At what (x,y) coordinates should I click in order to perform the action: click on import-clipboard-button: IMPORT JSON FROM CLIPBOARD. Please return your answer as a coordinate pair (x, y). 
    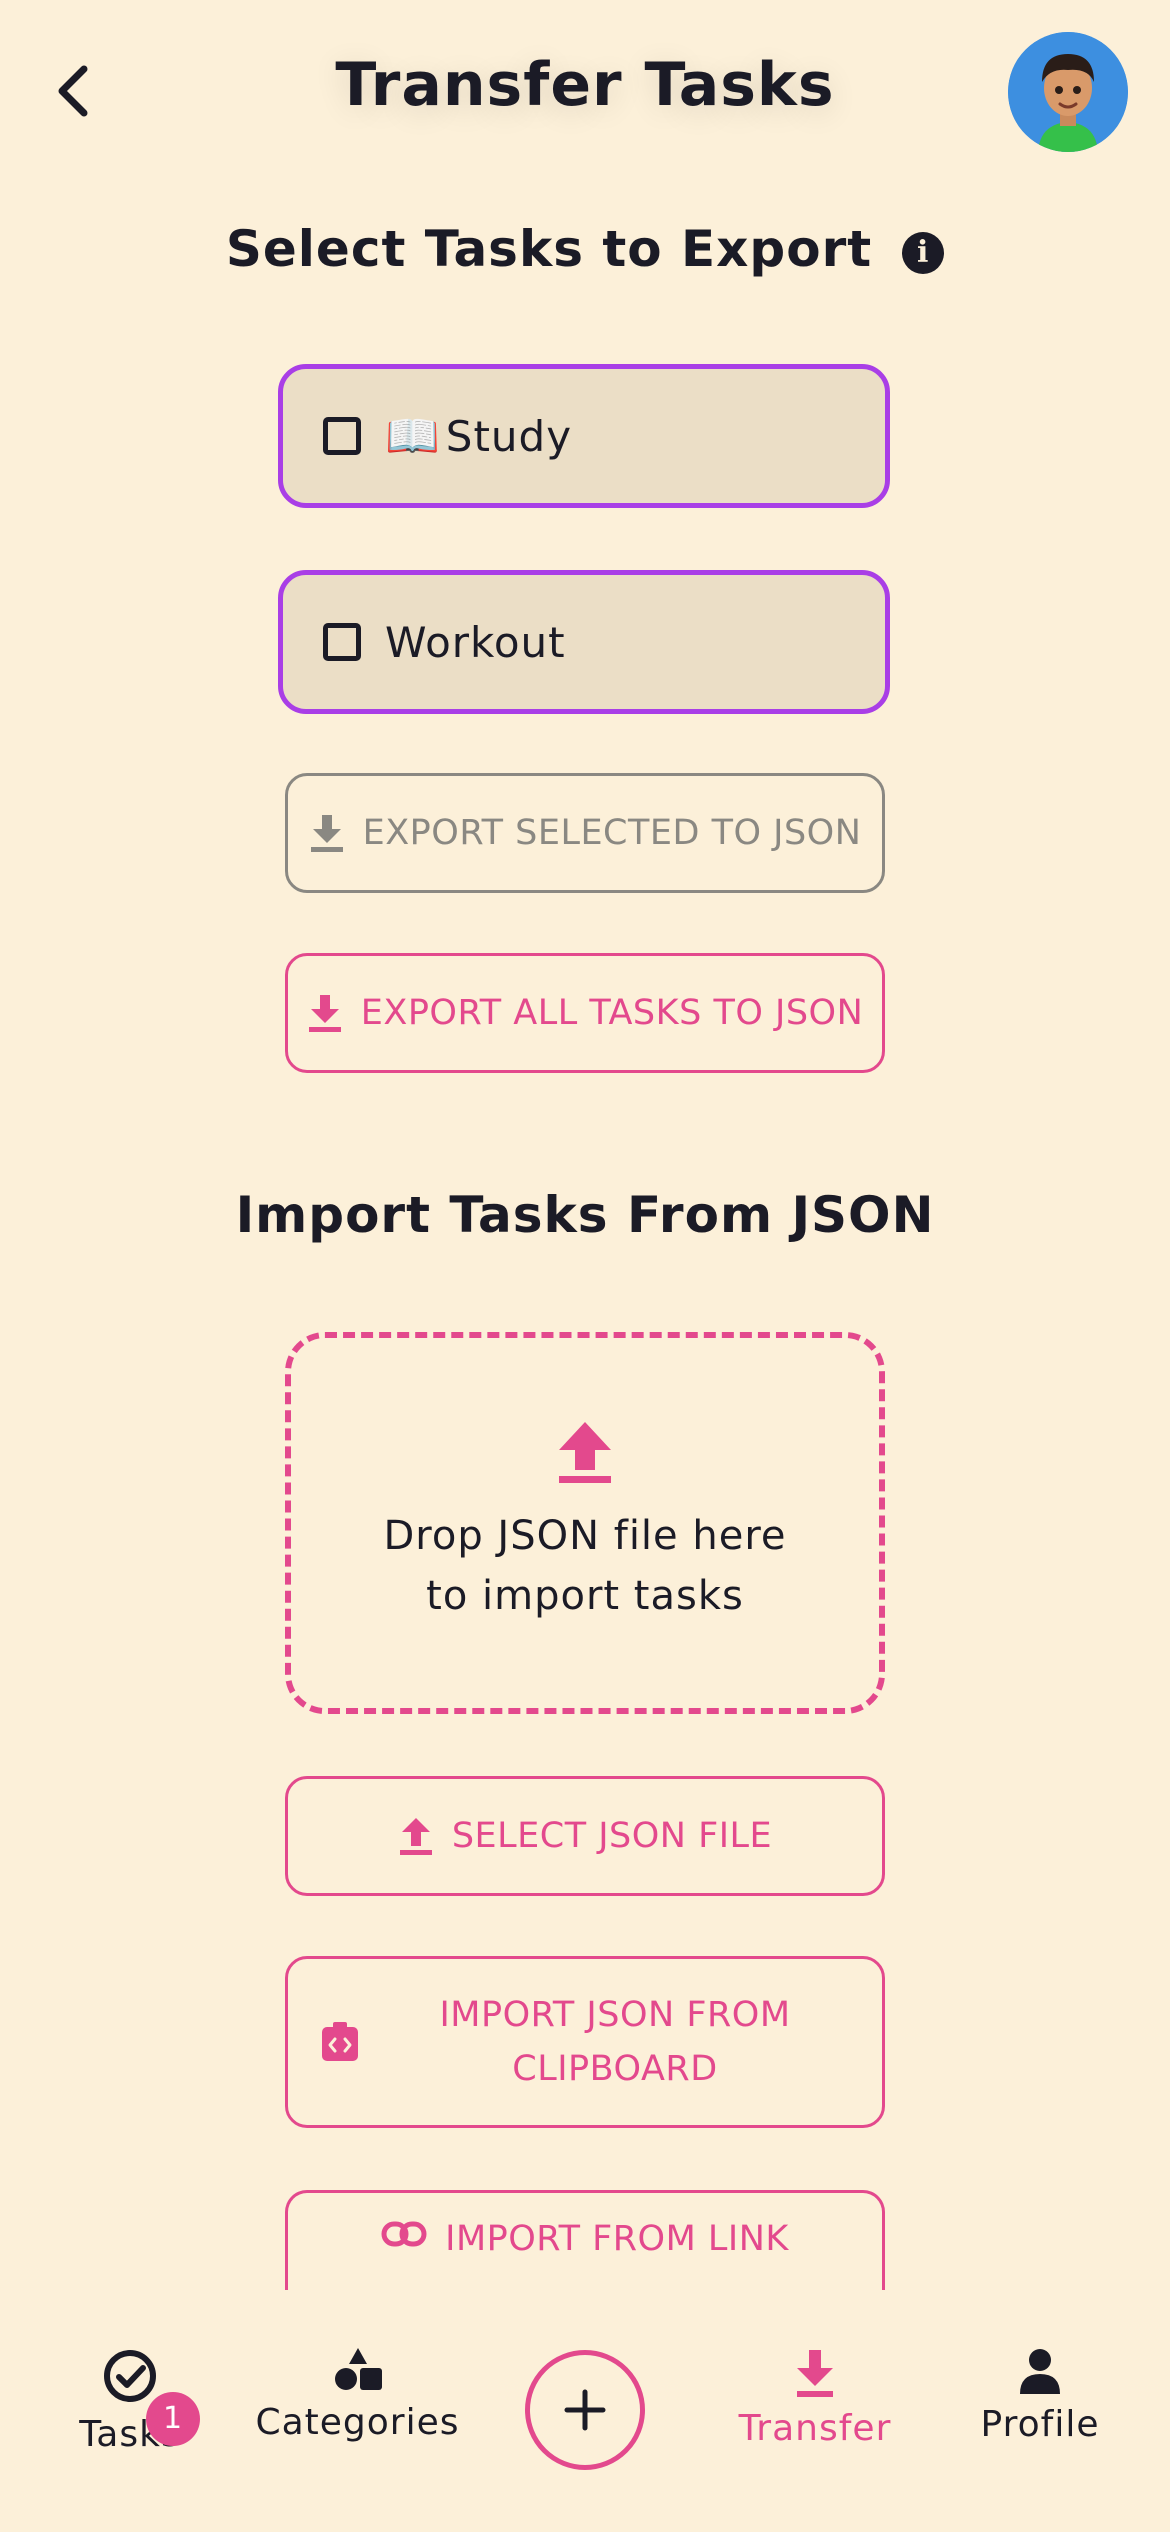
    Looking at the image, I should click on (585, 2042).